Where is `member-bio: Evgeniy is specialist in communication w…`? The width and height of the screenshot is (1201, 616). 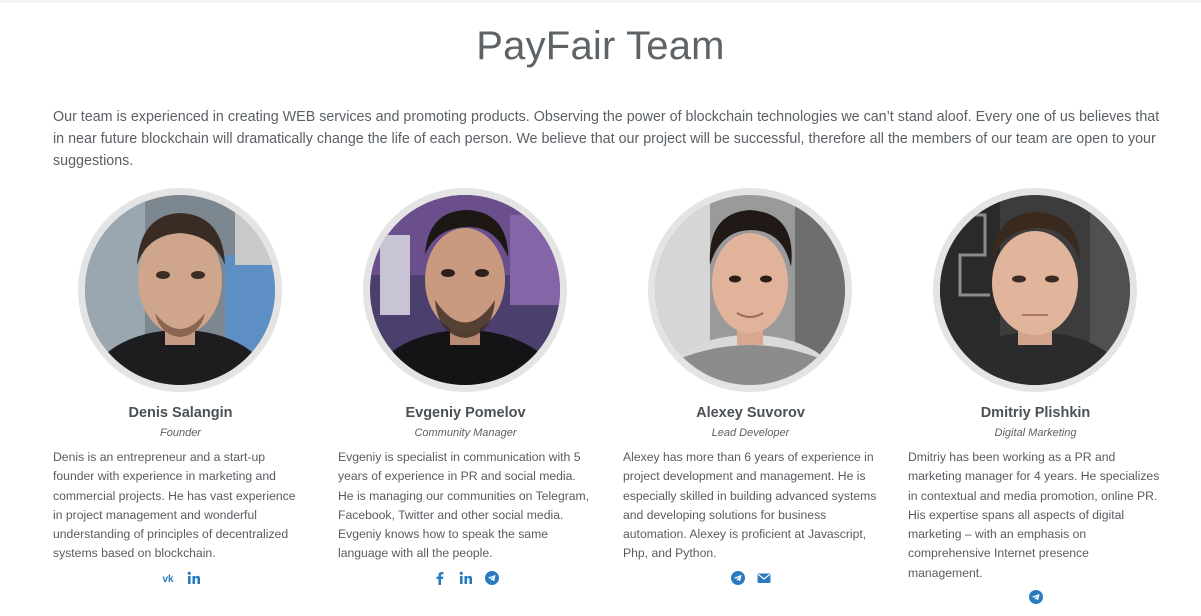
member-bio: Evgeniy is specialist in communication w… is located at coordinates (464, 505).